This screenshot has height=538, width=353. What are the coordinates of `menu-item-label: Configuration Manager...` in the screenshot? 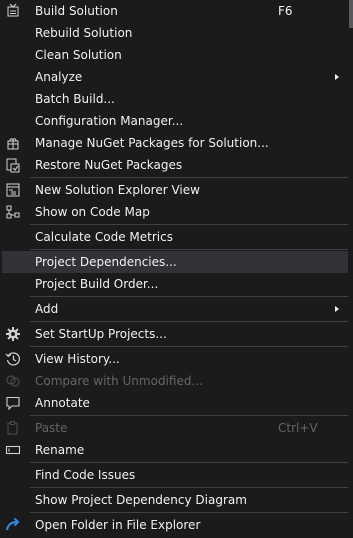 It's located at (109, 121).